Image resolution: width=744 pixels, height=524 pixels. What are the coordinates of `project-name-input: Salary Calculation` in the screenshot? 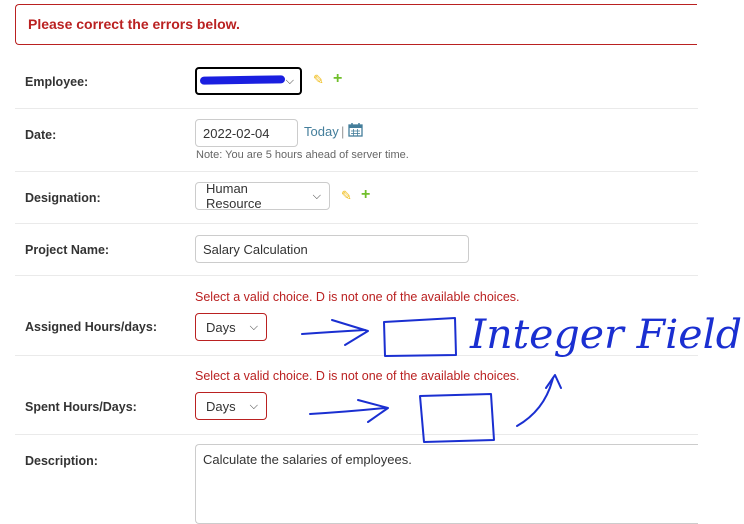 It's located at (332, 249).